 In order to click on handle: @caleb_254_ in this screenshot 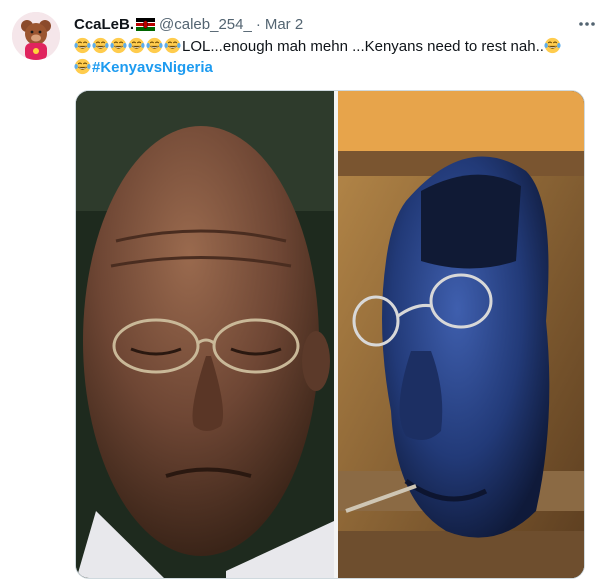, I will do `click(205, 24)`.